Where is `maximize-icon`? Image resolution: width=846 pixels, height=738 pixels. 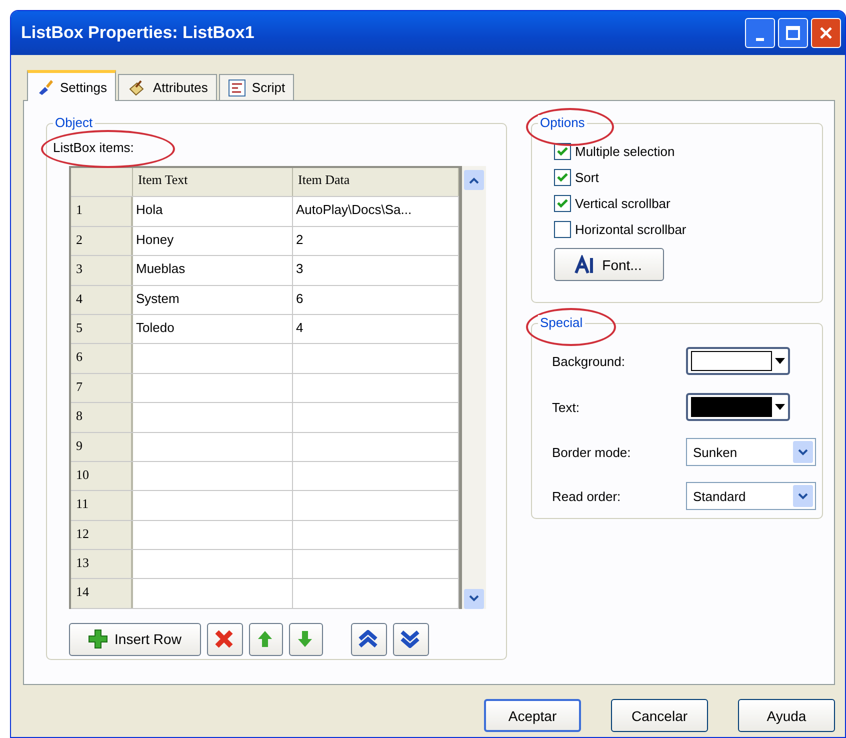
maximize-icon is located at coordinates (793, 33).